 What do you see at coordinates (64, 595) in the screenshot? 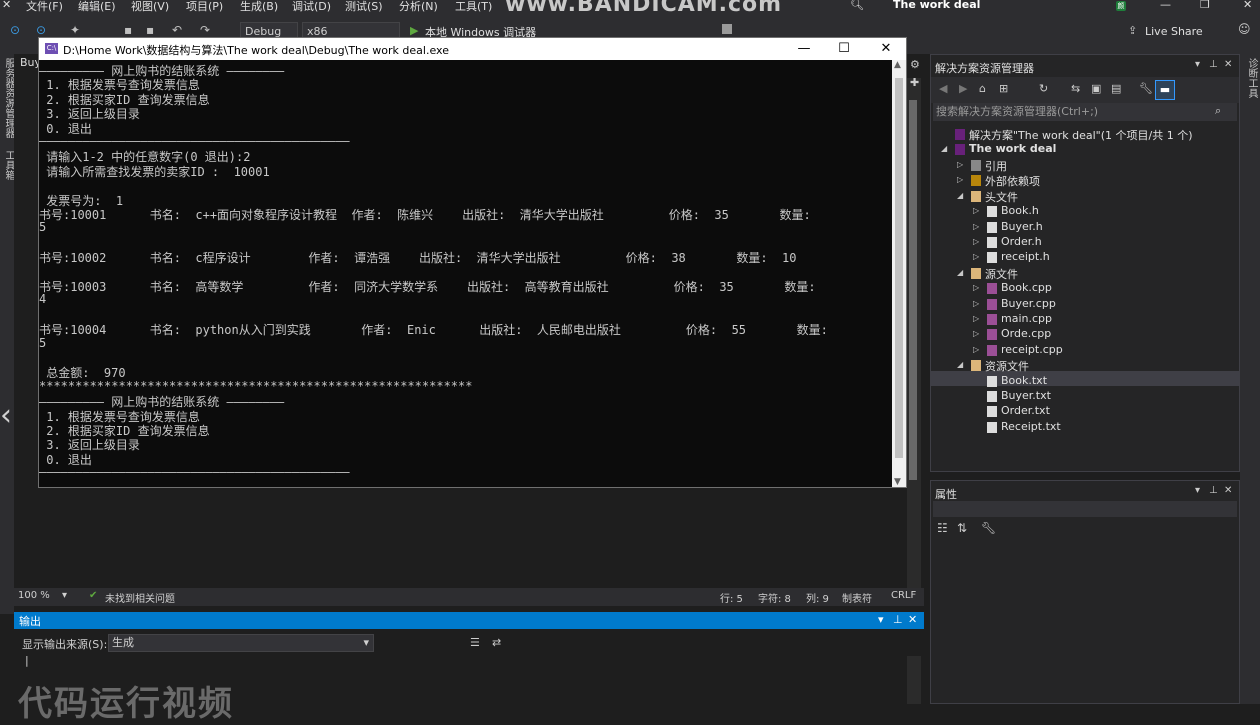
I see `zoom-dropdown-icon: ▾` at bounding box center [64, 595].